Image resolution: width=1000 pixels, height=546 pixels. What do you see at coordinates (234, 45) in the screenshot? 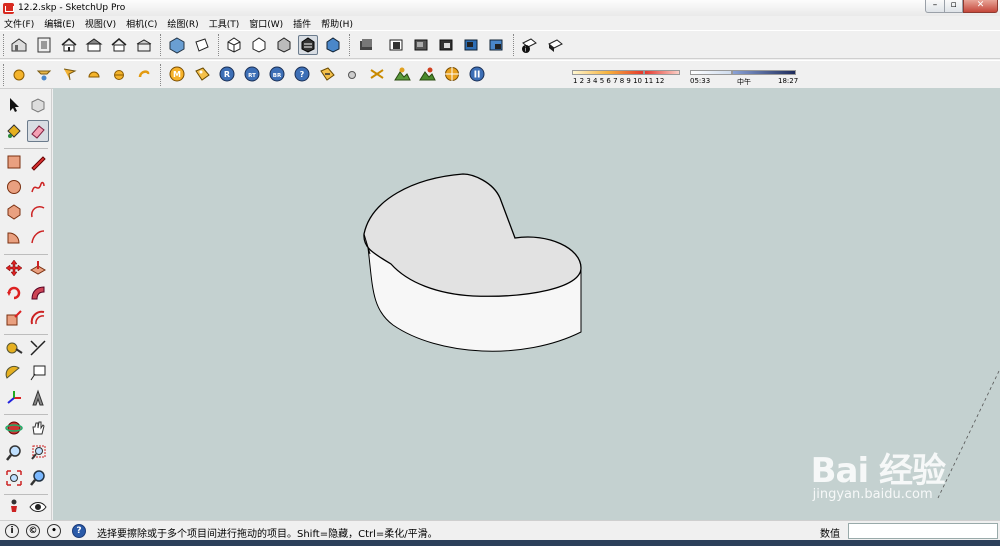
I see `xray-button` at bounding box center [234, 45].